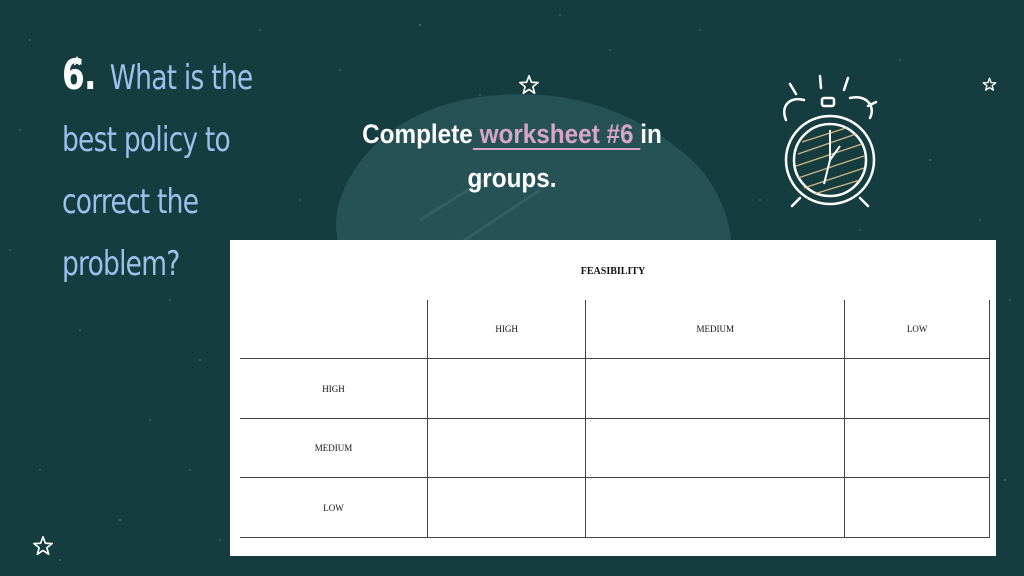  What do you see at coordinates (512, 178) in the screenshot?
I see `subtitle-line-2: groups.` at bounding box center [512, 178].